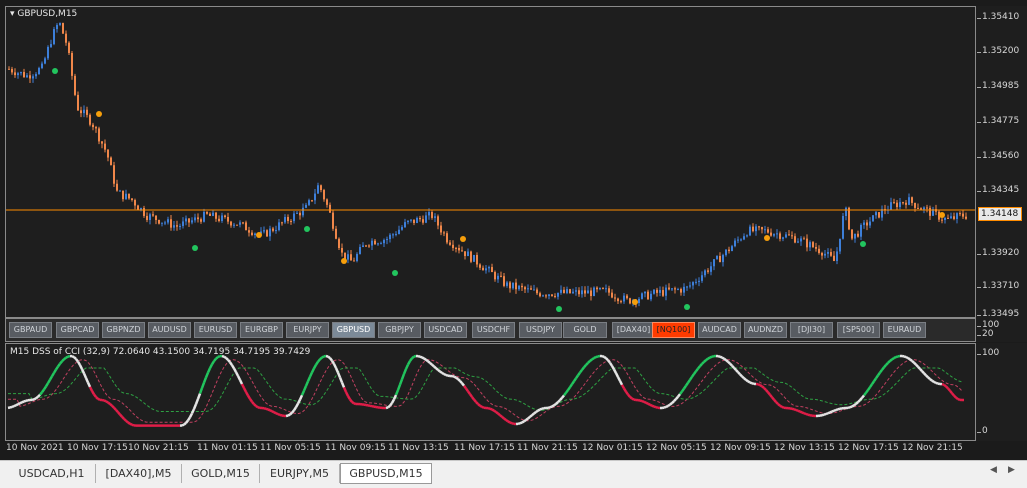 This screenshot has height=488, width=1027. What do you see at coordinates (221, 473) in the screenshot?
I see `tab-gold-m15: GOLD,M15` at bounding box center [221, 473].